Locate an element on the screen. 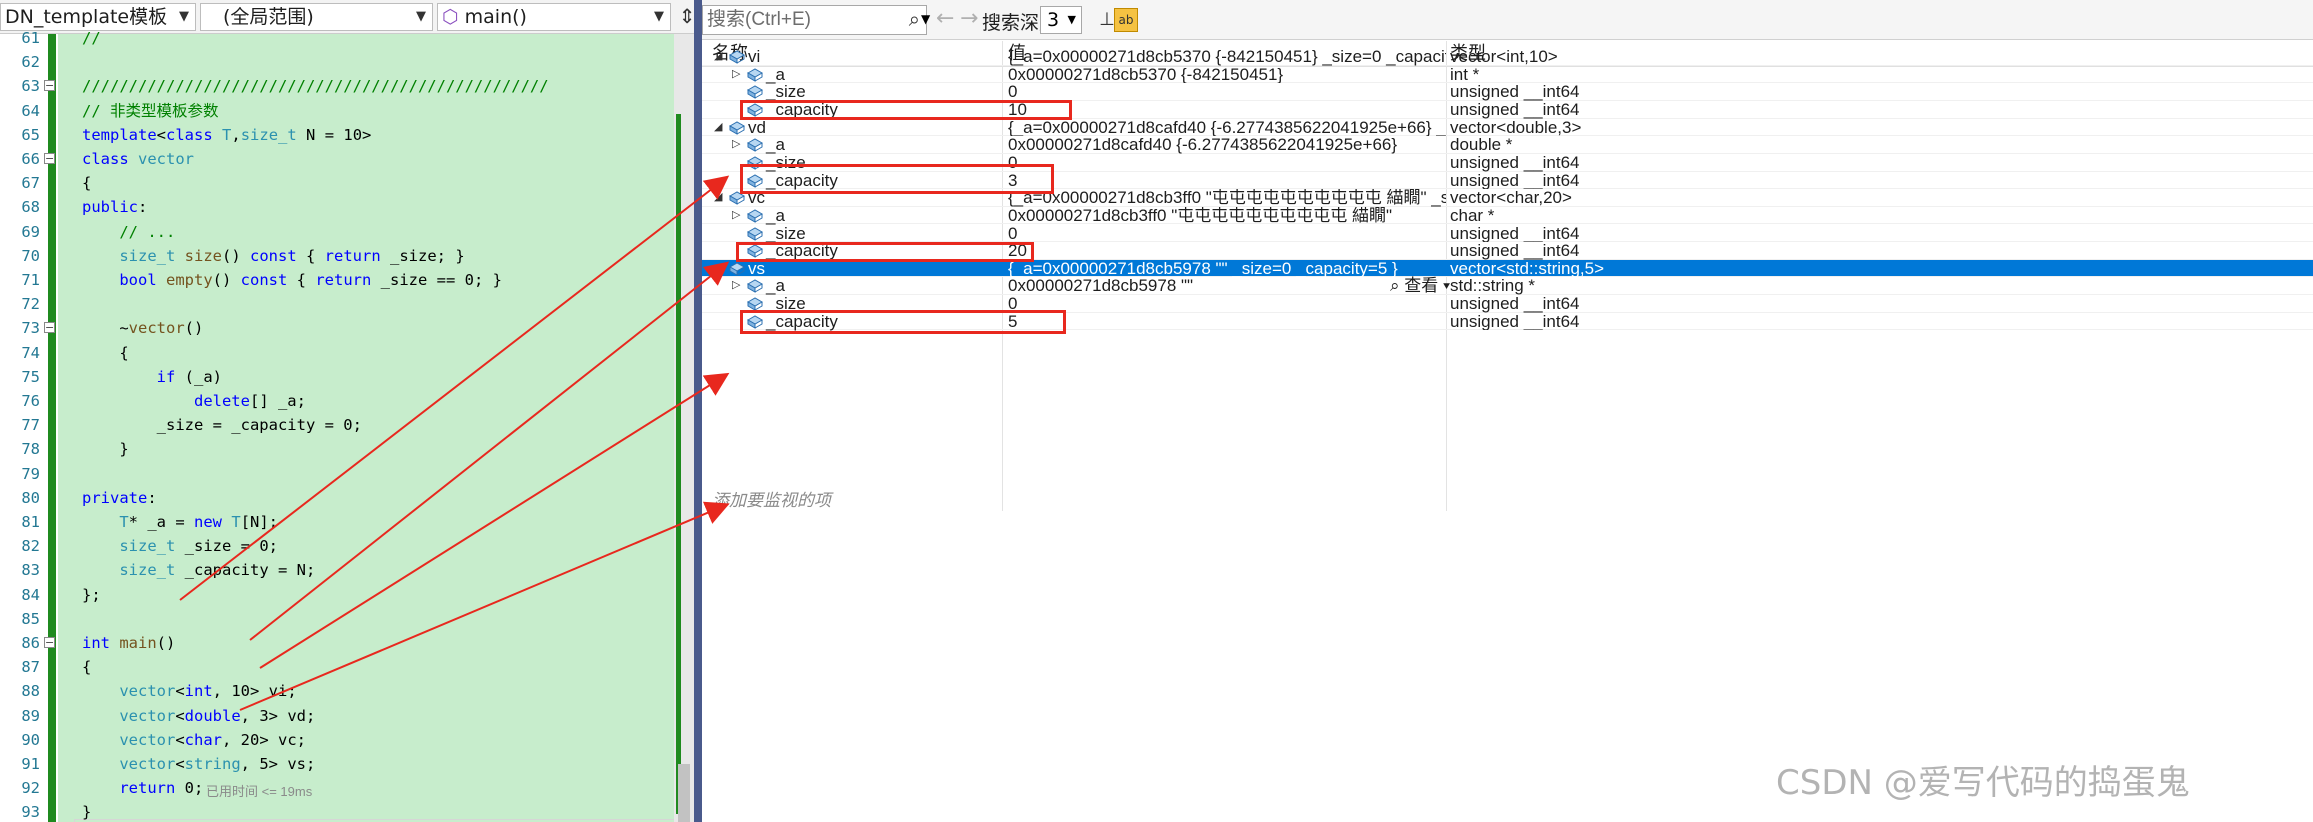 This screenshot has height=822, width=2313. watch-name: vd is located at coordinates (757, 127).